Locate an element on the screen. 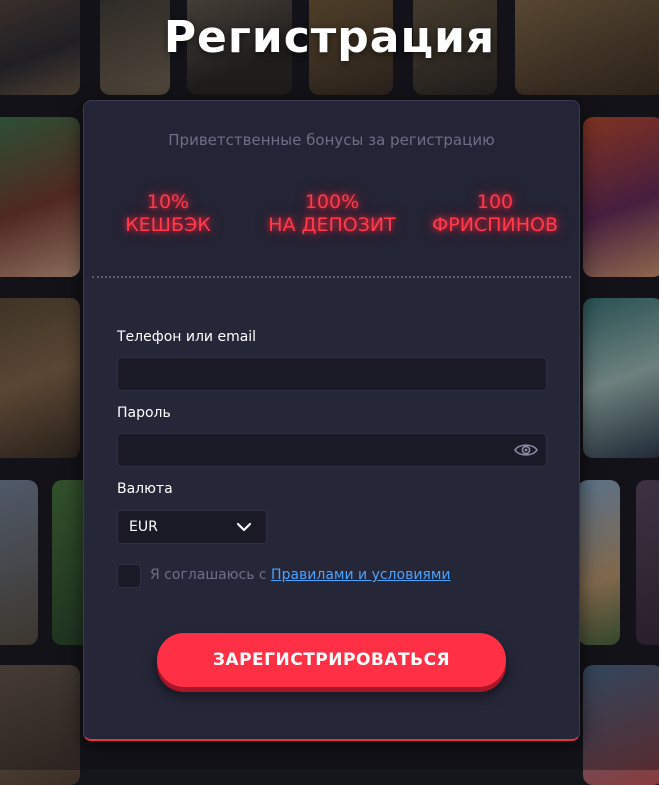  password-input is located at coordinates (332, 450).